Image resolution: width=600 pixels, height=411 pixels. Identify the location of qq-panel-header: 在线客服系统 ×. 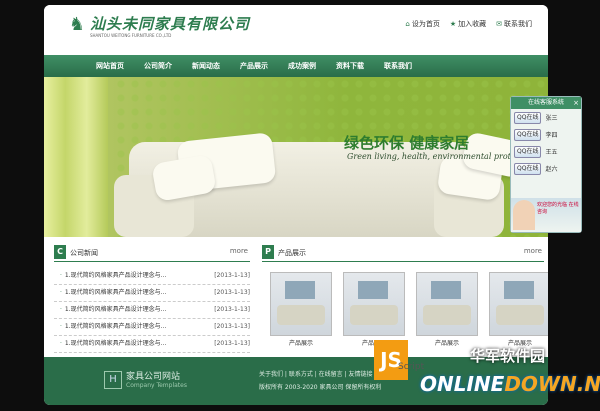
(546, 103).